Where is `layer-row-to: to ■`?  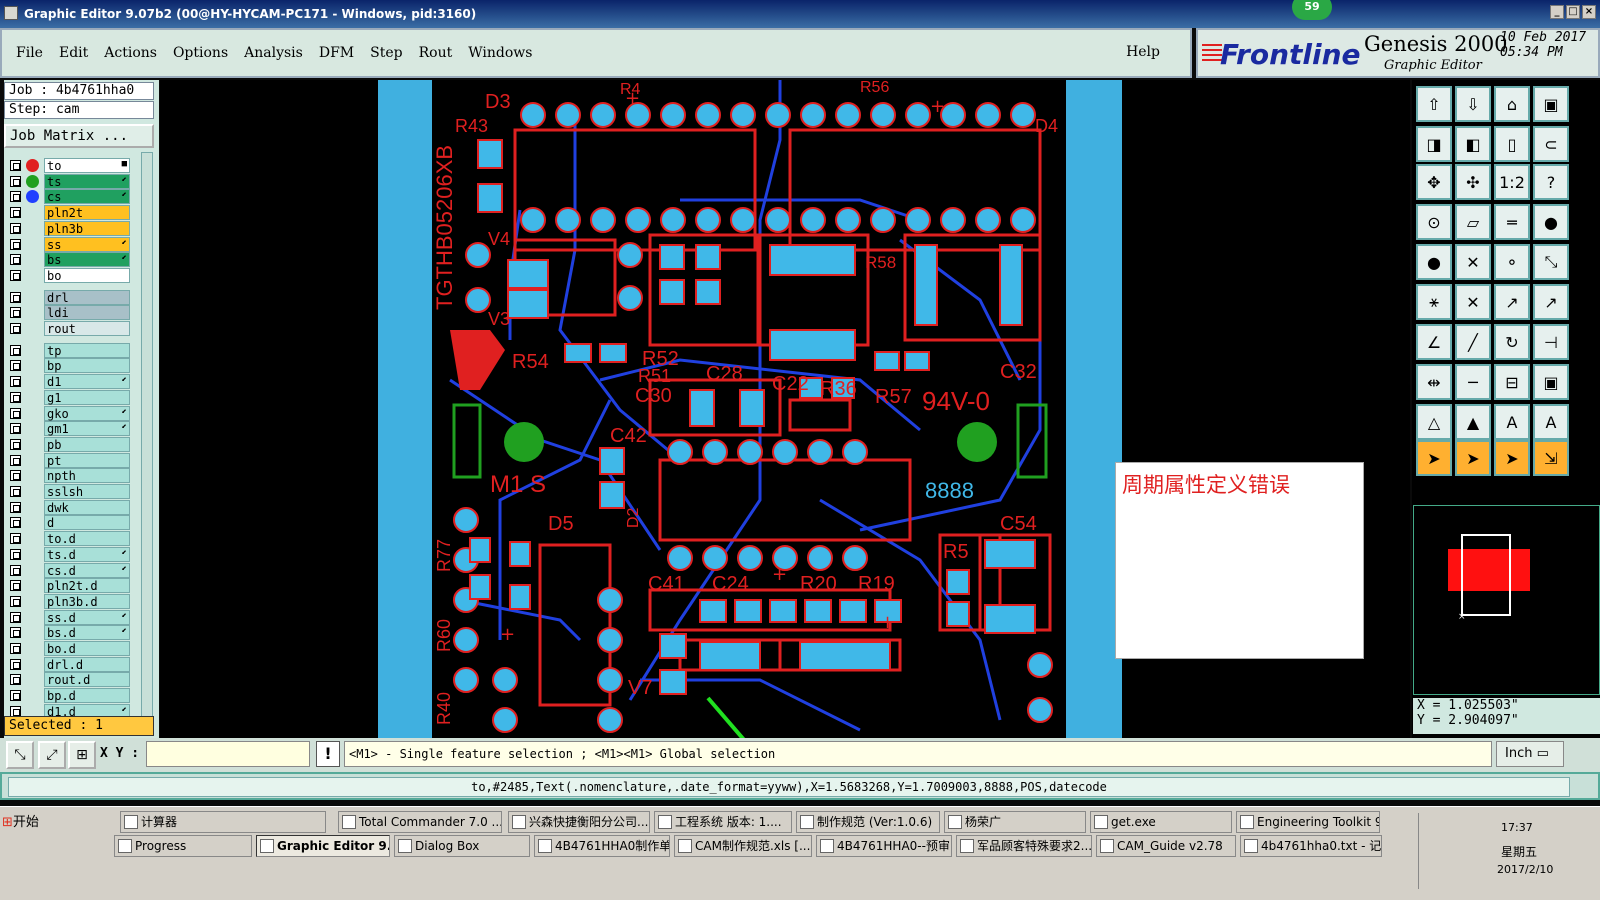
layer-row-to: to ■ is located at coordinates (69, 165).